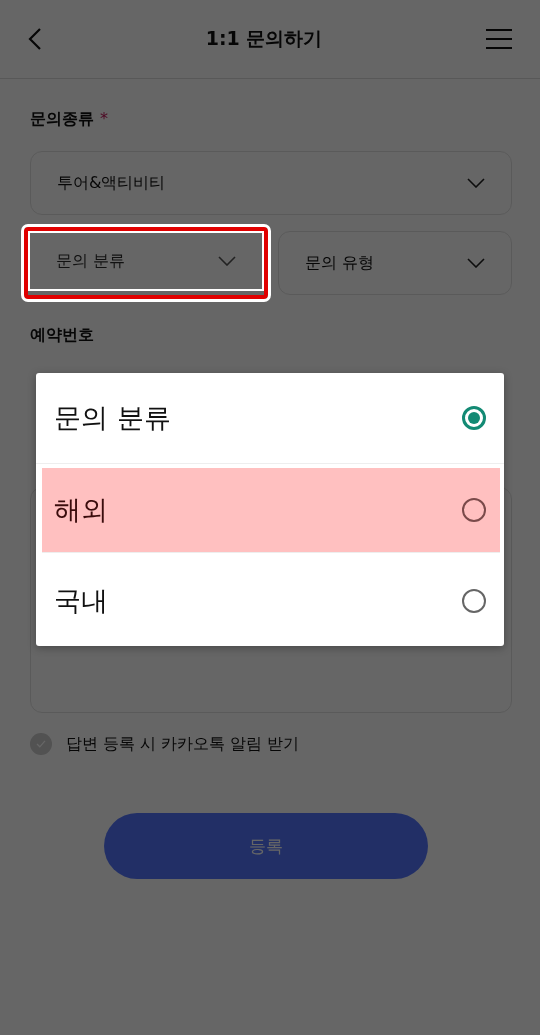 The width and height of the screenshot is (540, 1035). What do you see at coordinates (183, 744) in the screenshot?
I see `checkbox-label: 답변 등록 시 카카오톡 알림 받기` at bounding box center [183, 744].